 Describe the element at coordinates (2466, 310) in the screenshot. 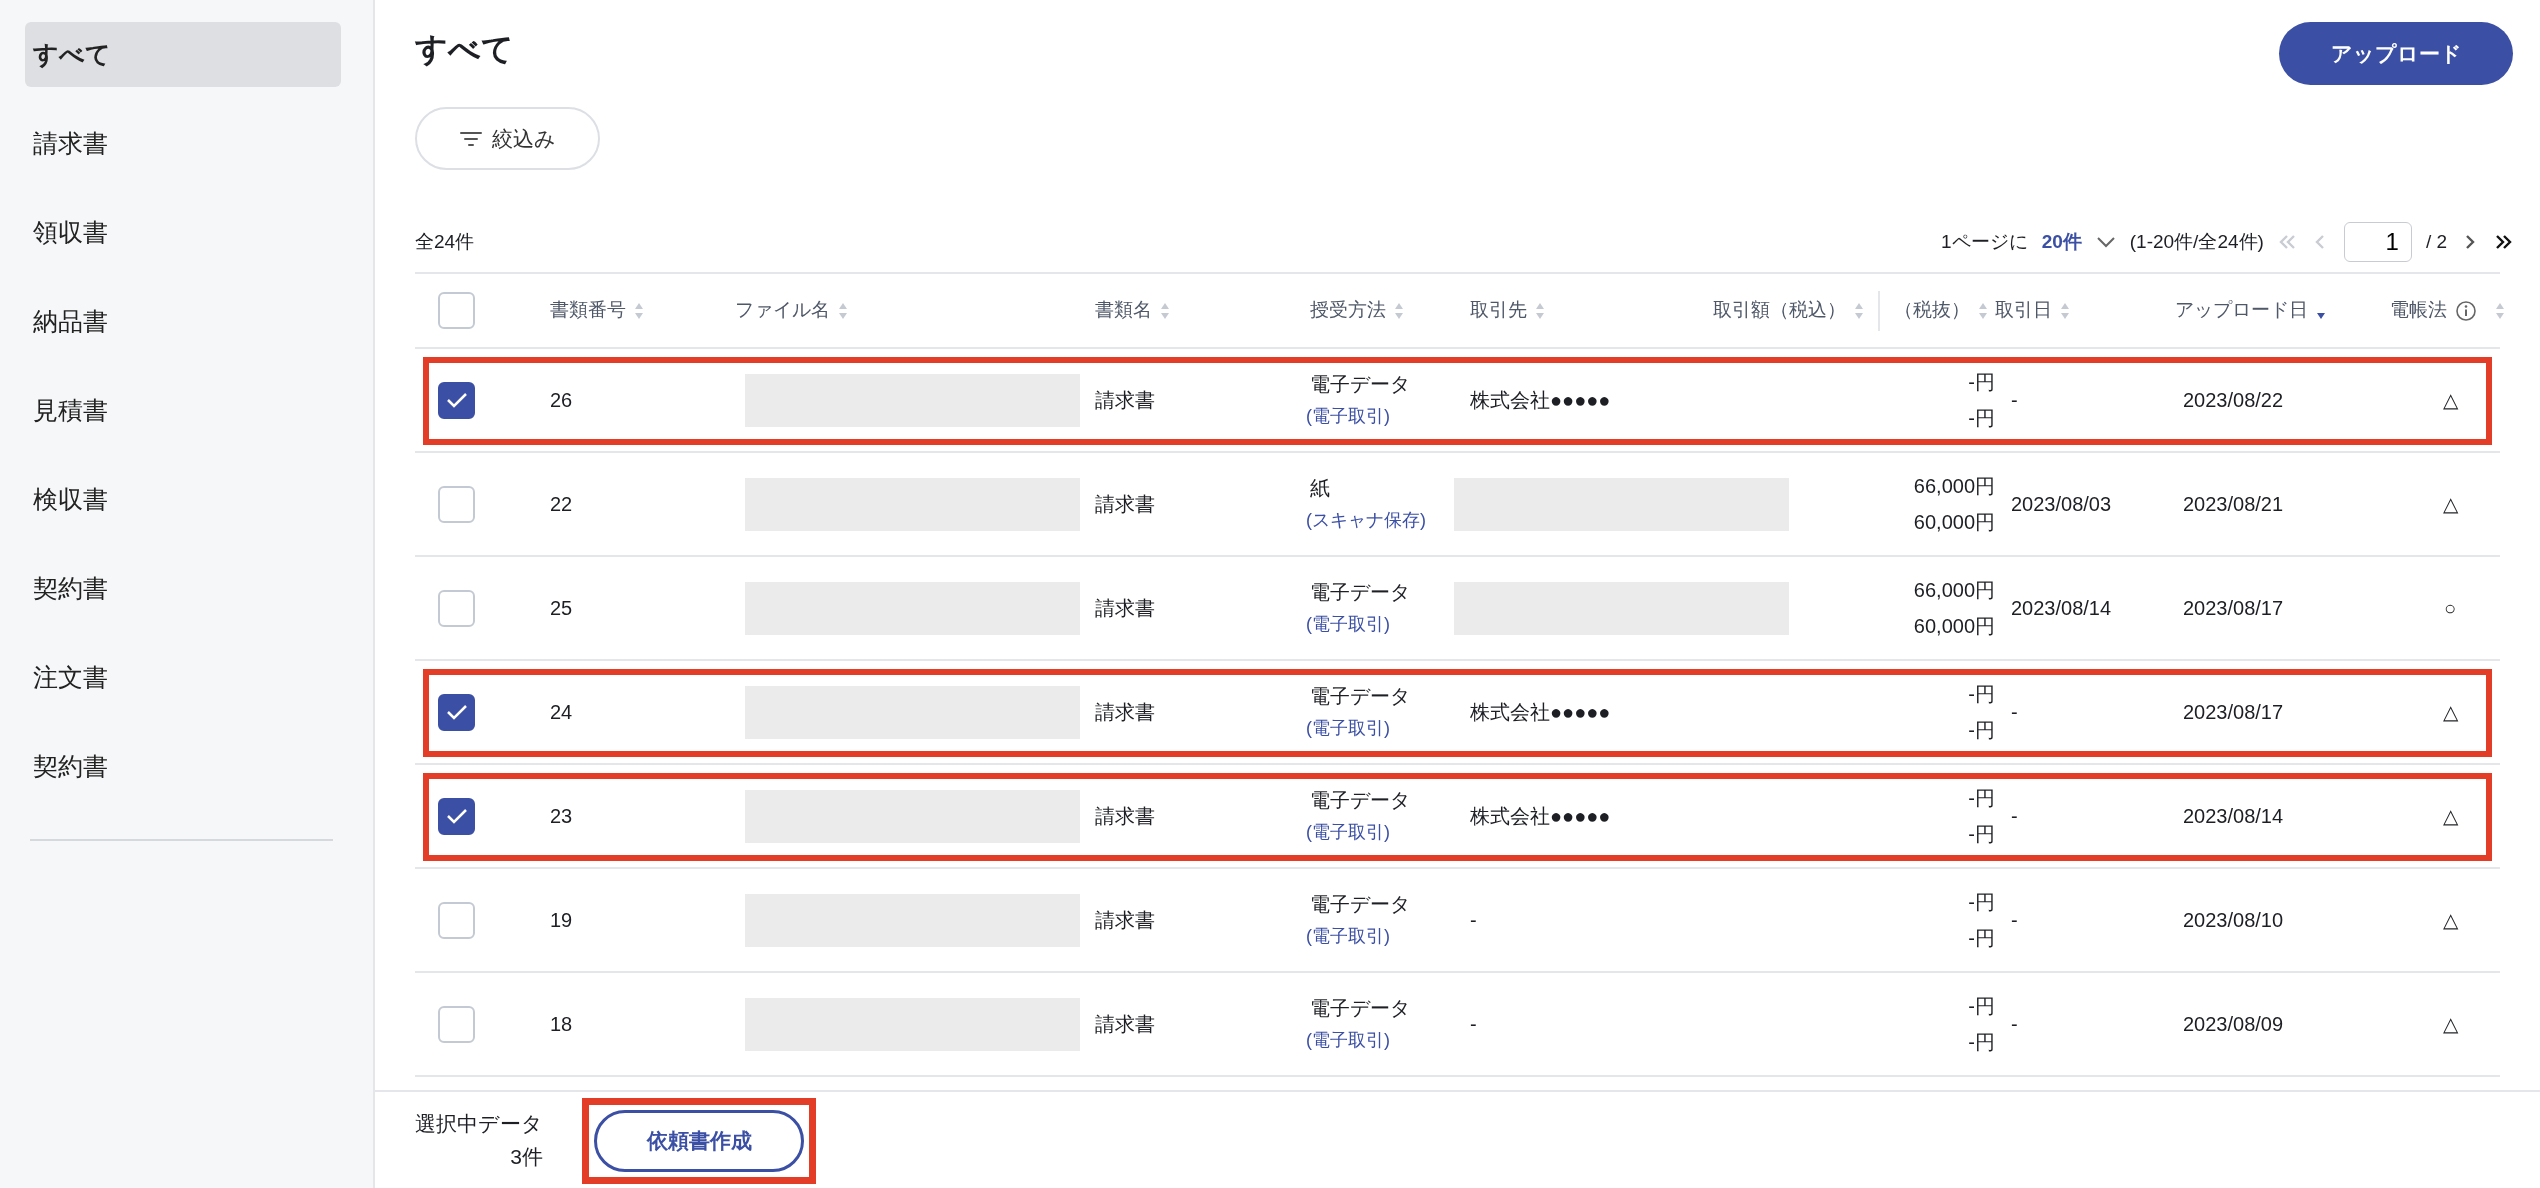

I see `info-icon` at that location.